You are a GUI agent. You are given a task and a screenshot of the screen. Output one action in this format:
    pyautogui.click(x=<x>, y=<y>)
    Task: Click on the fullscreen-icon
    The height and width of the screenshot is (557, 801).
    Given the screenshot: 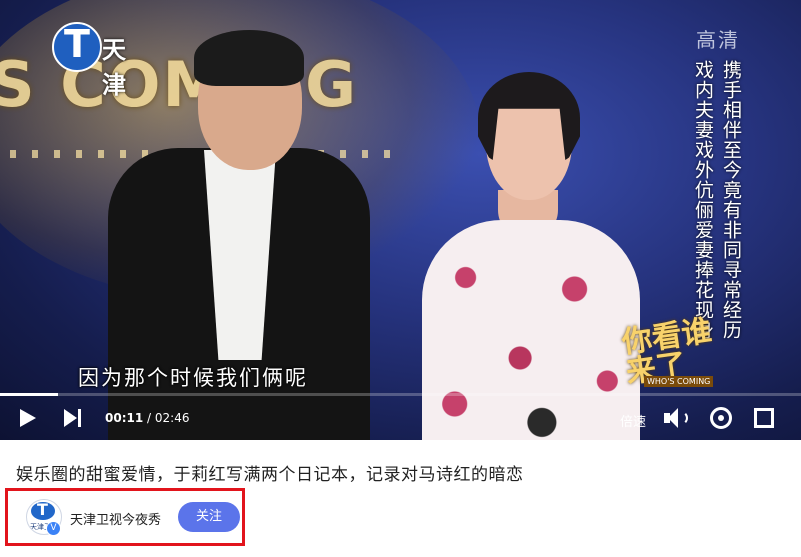 What is the action you would take?
    pyautogui.click(x=764, y=418)
    